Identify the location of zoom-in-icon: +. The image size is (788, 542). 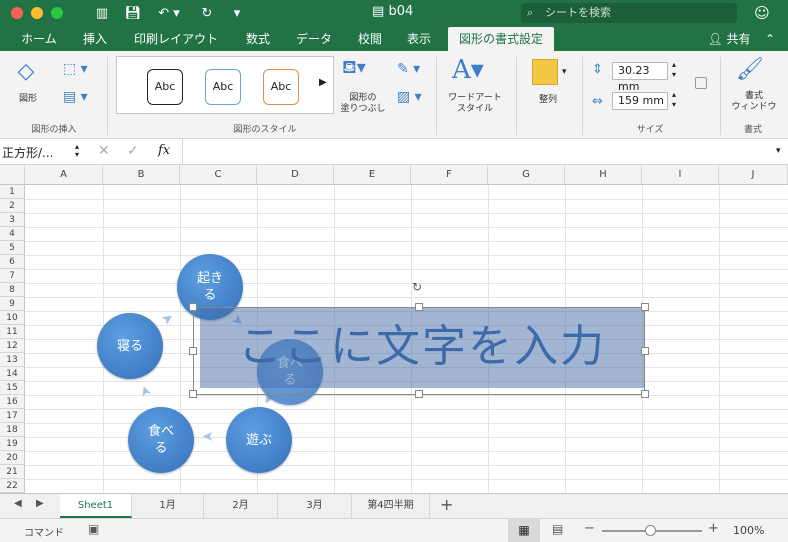
(713, 528).